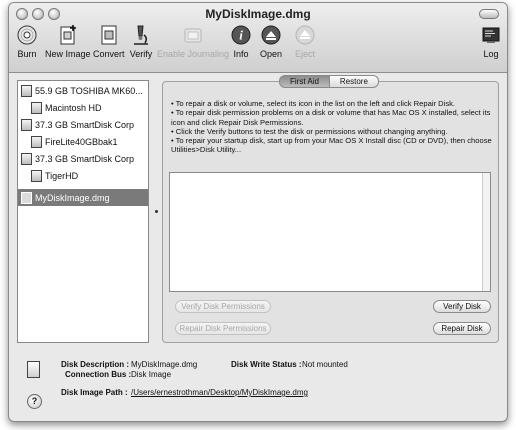 This screenshot has height=430, width=516. What do you see at coordinates (94, 392) in the screenshot?
I see `disk-image-path-label: Disk Image Path :` at bounding box center [94, 392].